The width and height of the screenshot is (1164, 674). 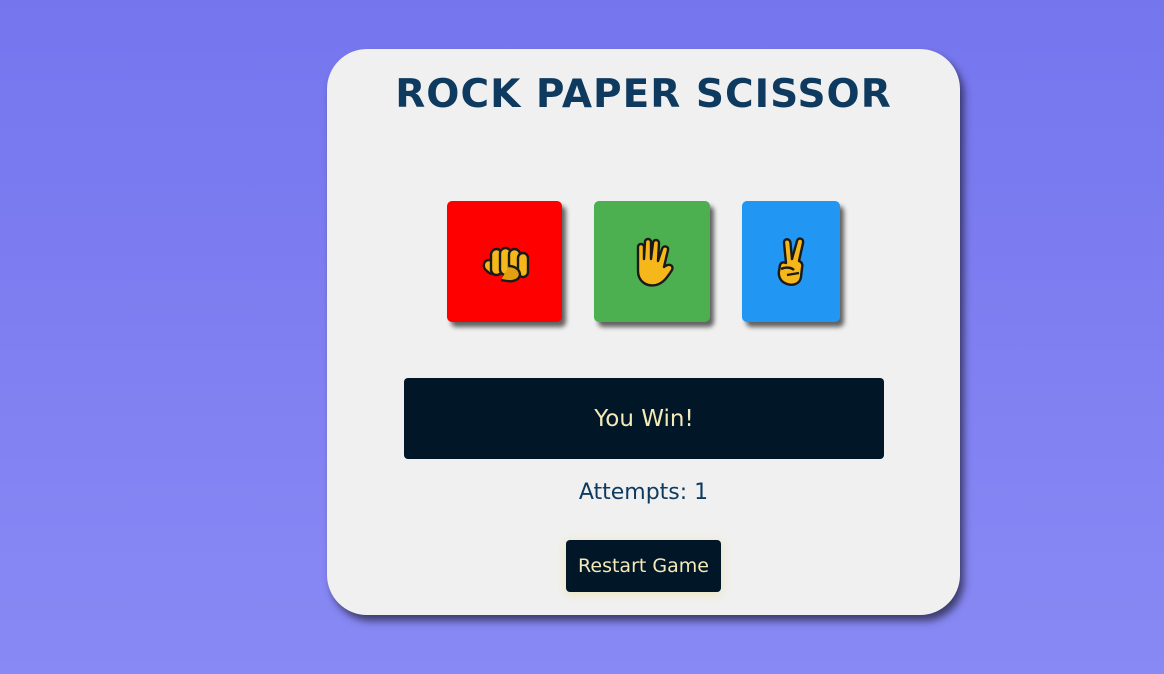 What do you see at coordinates (643, 94) in the screenshot?
I see `game-title: ROCK PAPER SCISSOR` at bounding box center [643, 94].